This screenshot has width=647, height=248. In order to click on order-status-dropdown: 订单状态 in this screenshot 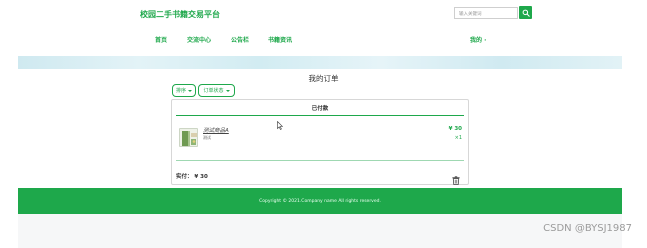, I will do `click(216, 90)`.